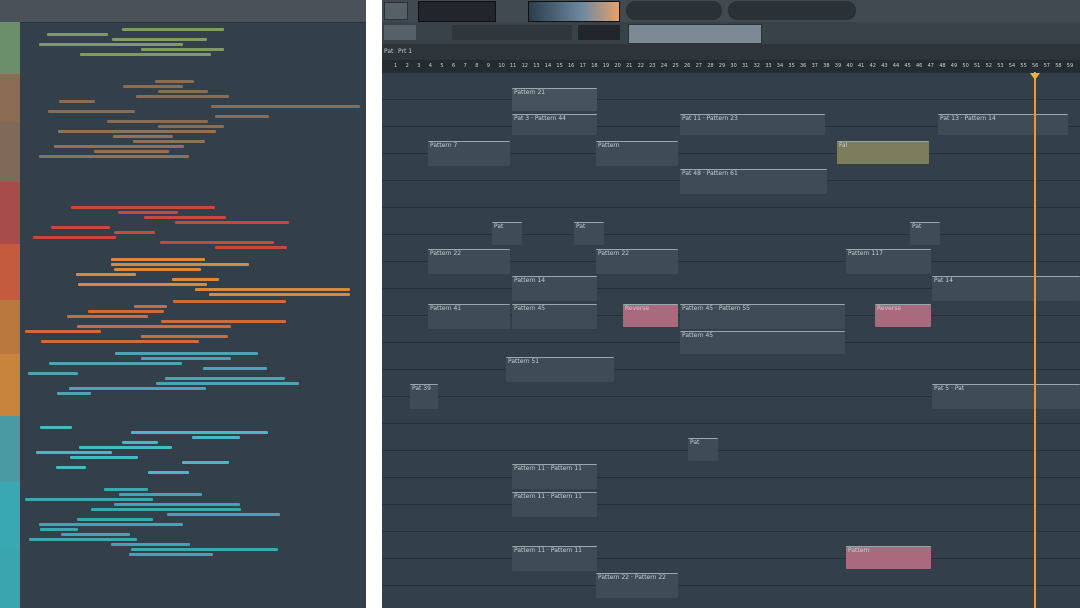 The image size is (1080, 608). What do you see at coordinates (388, 52) in the screenshot?
I see `tab-pat: Pat` at bounding box center [388, 52].